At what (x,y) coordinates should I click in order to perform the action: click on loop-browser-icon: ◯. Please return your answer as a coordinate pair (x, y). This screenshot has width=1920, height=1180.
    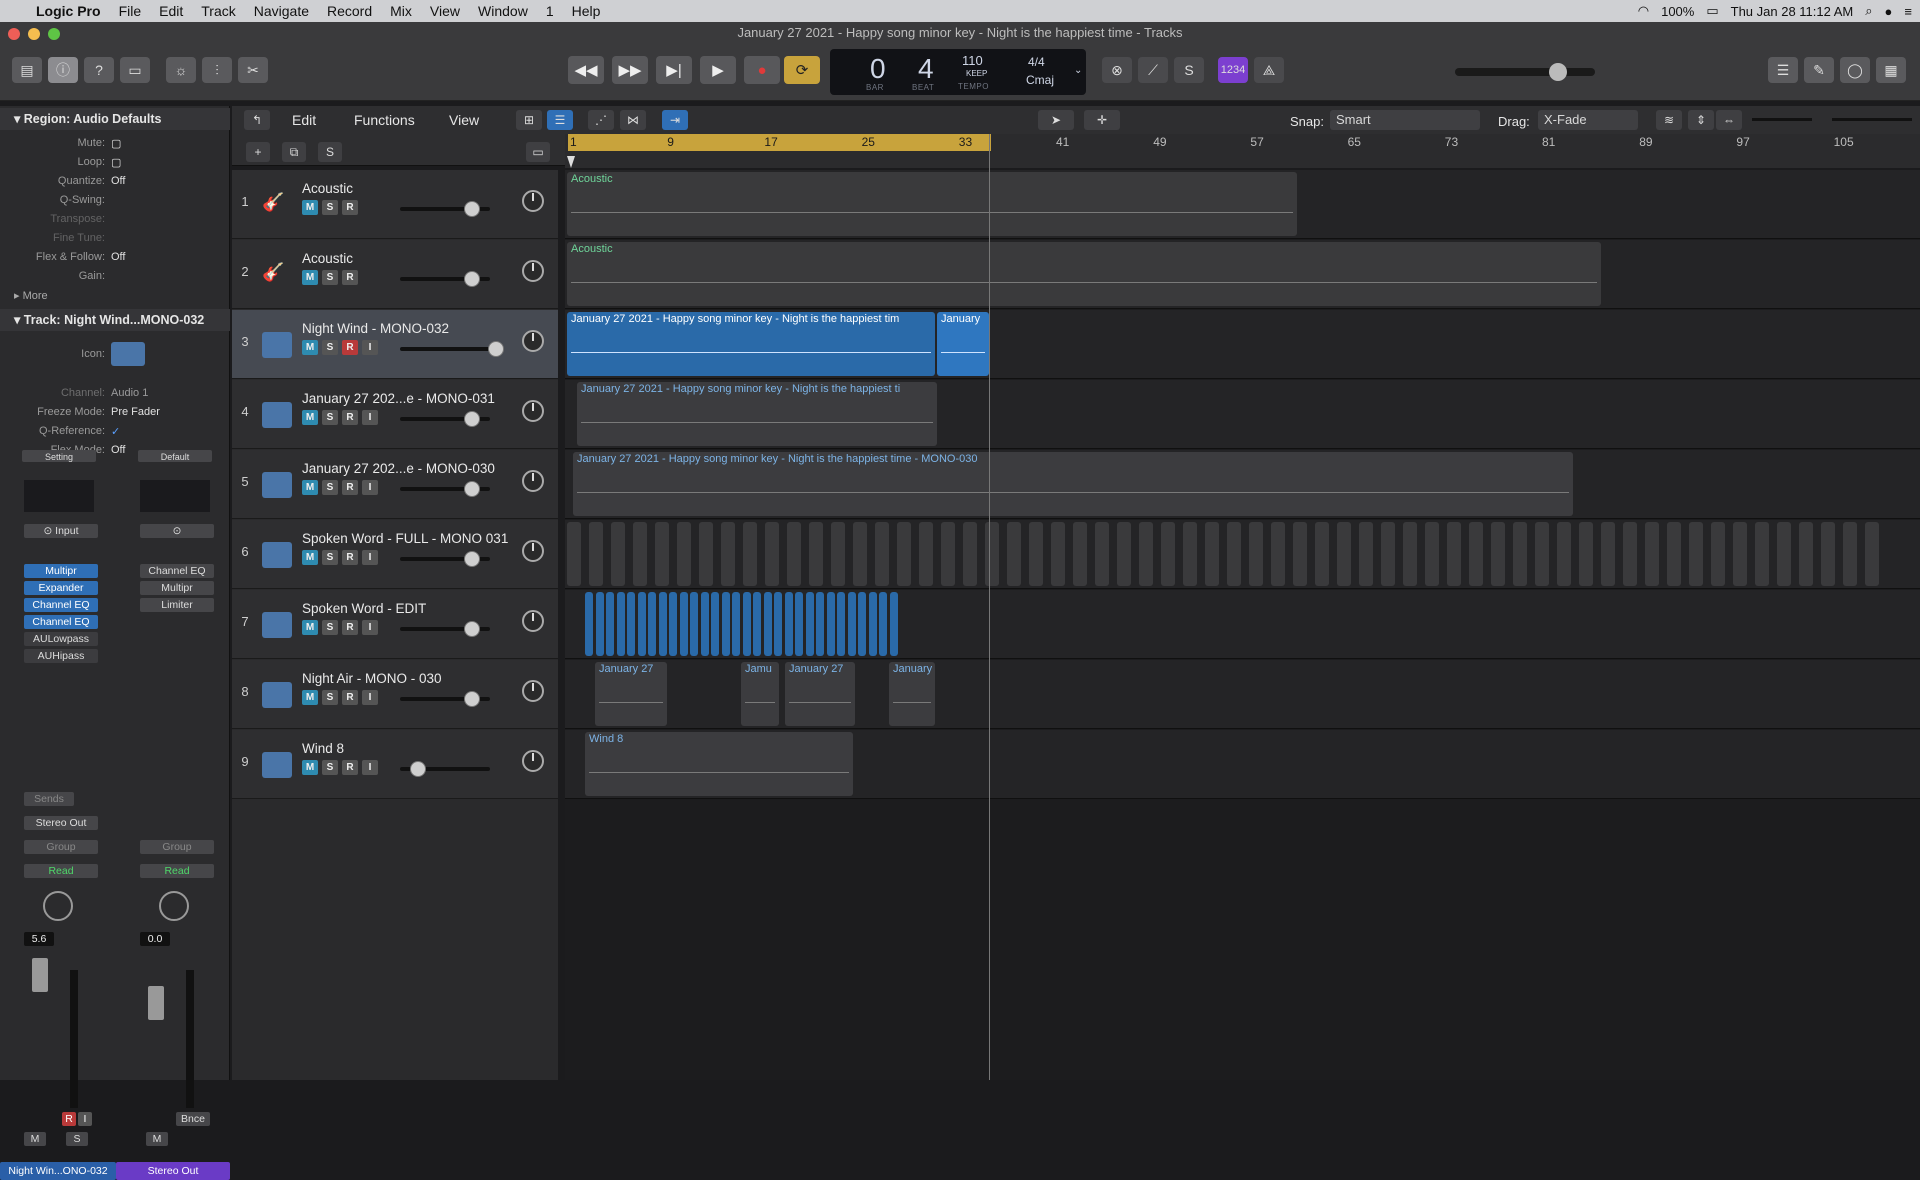
    Looking at the image, I should click on (1855, 70).